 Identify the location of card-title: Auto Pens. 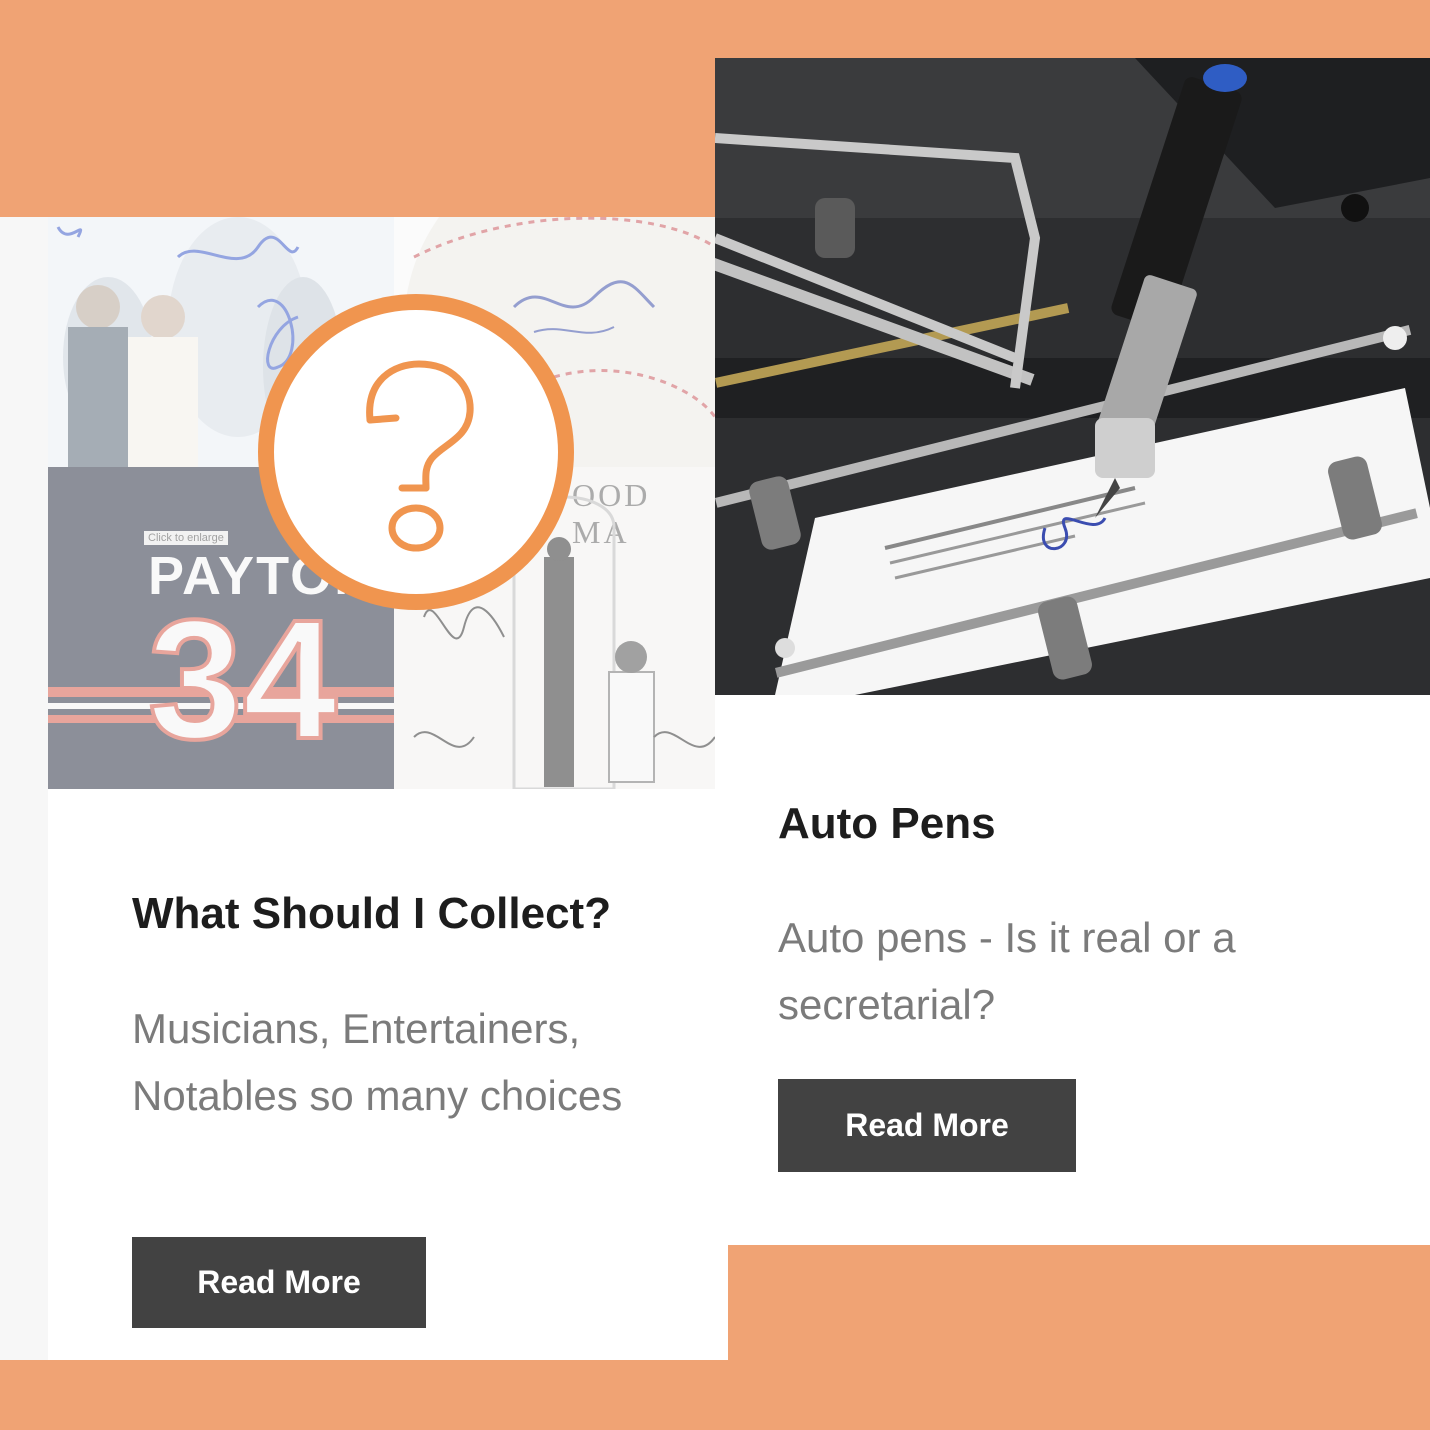
(887, 824).